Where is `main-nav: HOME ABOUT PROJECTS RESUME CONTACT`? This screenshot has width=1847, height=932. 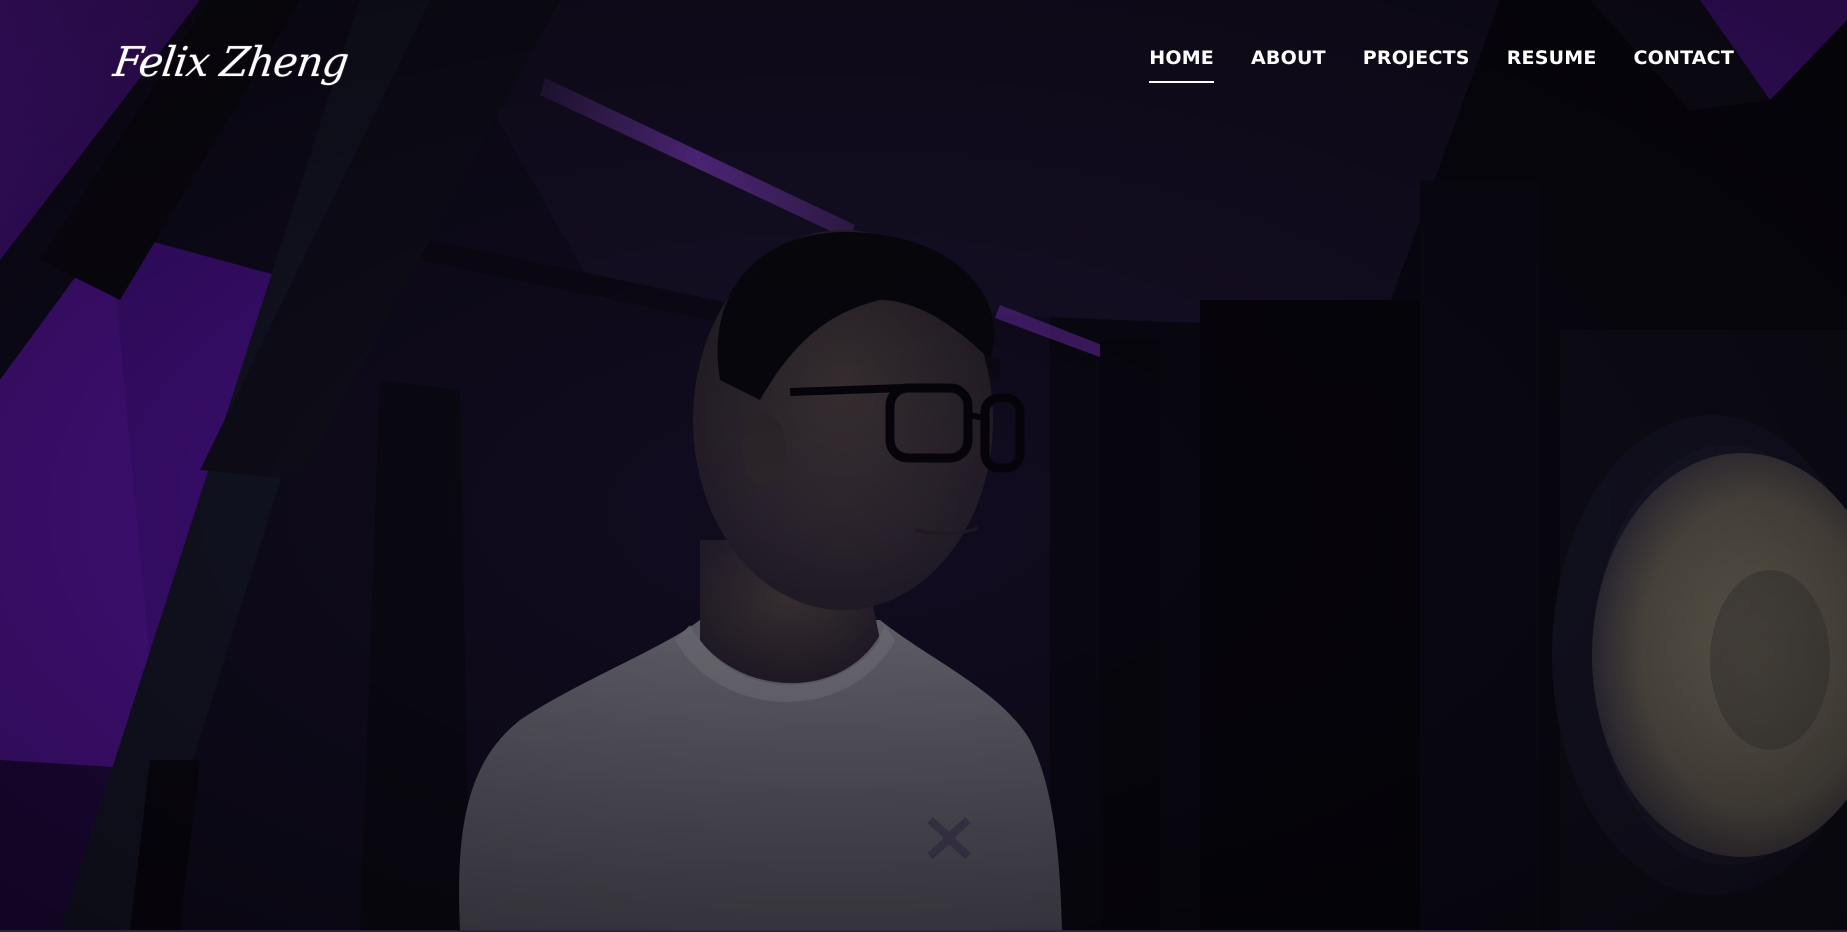
main-nav: HOME ABOUT PROJECTS RESUME CONTACT is located at coordinates (1442, 64).